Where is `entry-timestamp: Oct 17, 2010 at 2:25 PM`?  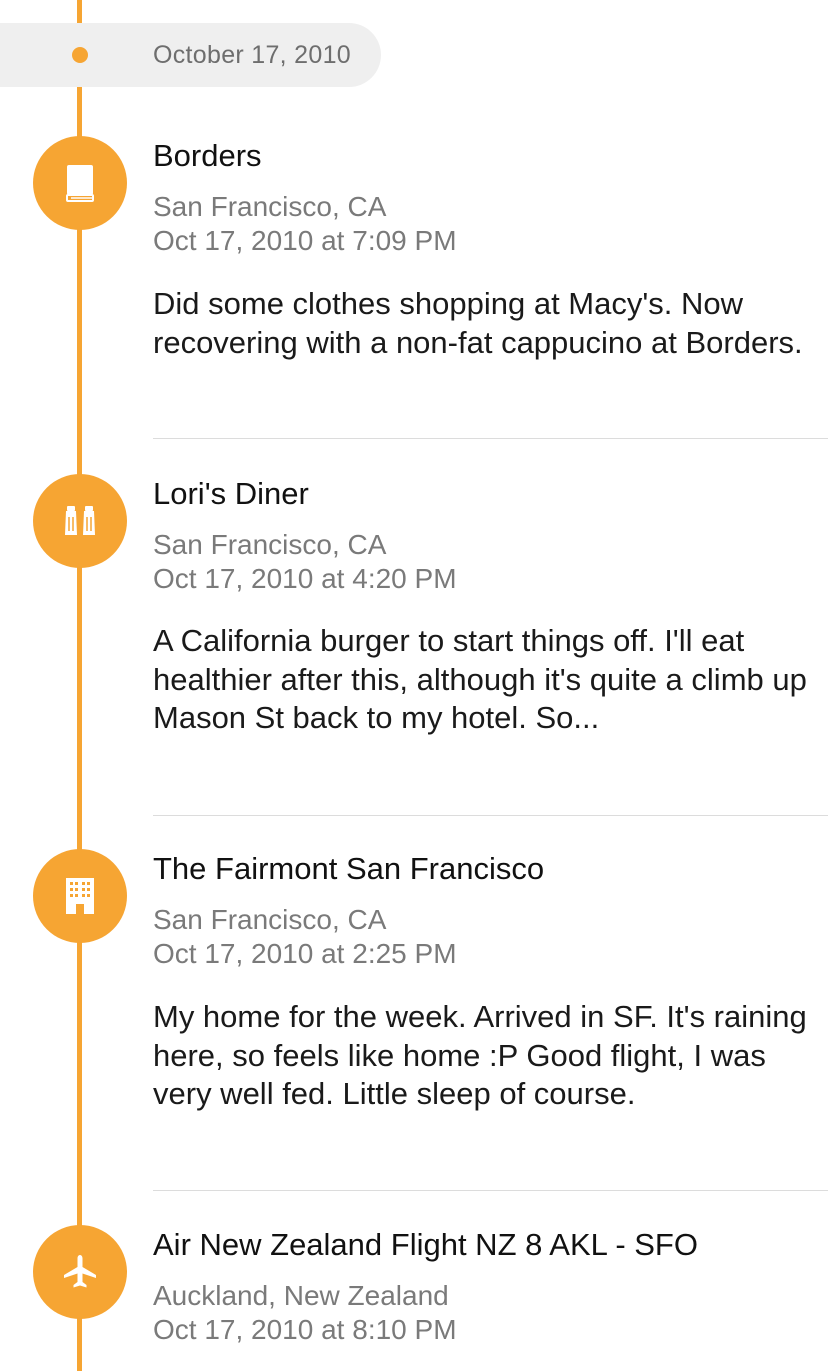
entry-timestamp: Oct 17, 2010 at 2:25 PM is located at coordinates (305, 953).